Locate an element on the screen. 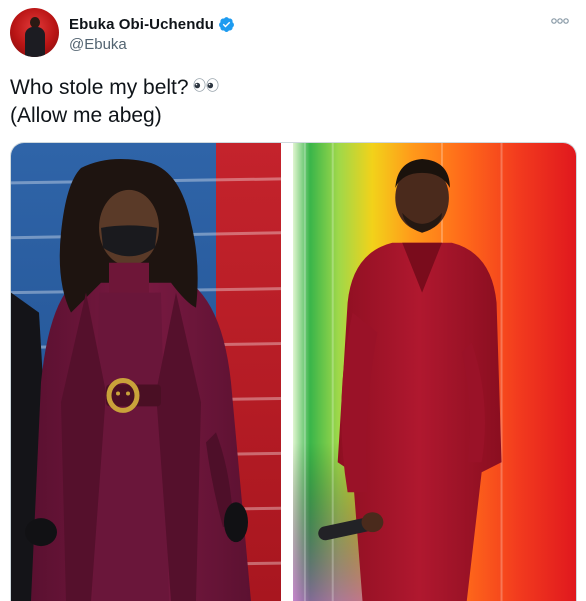  avatar is located at coordinates (34, 32).